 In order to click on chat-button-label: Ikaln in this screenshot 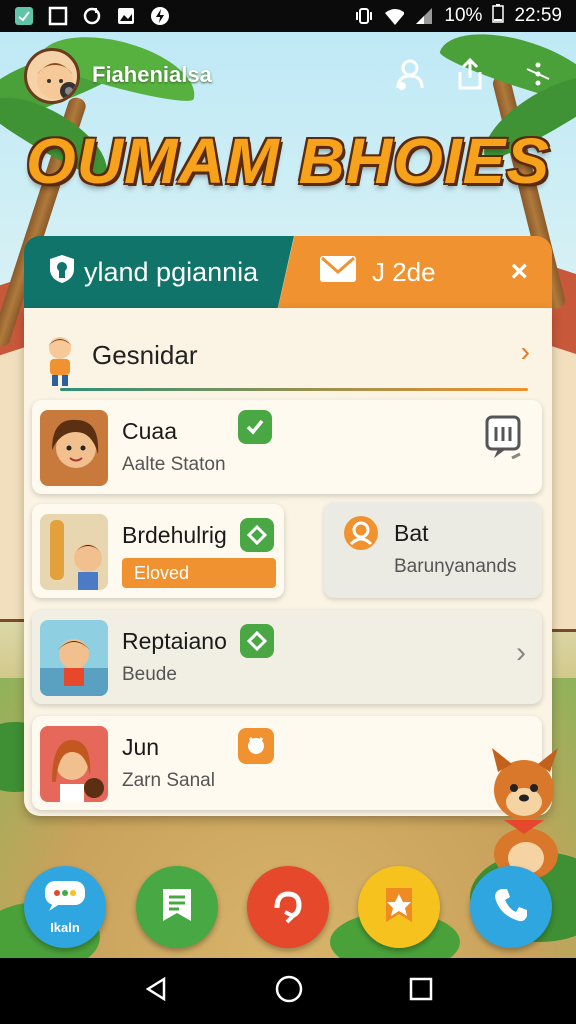, I will do `click(65, 927)`.